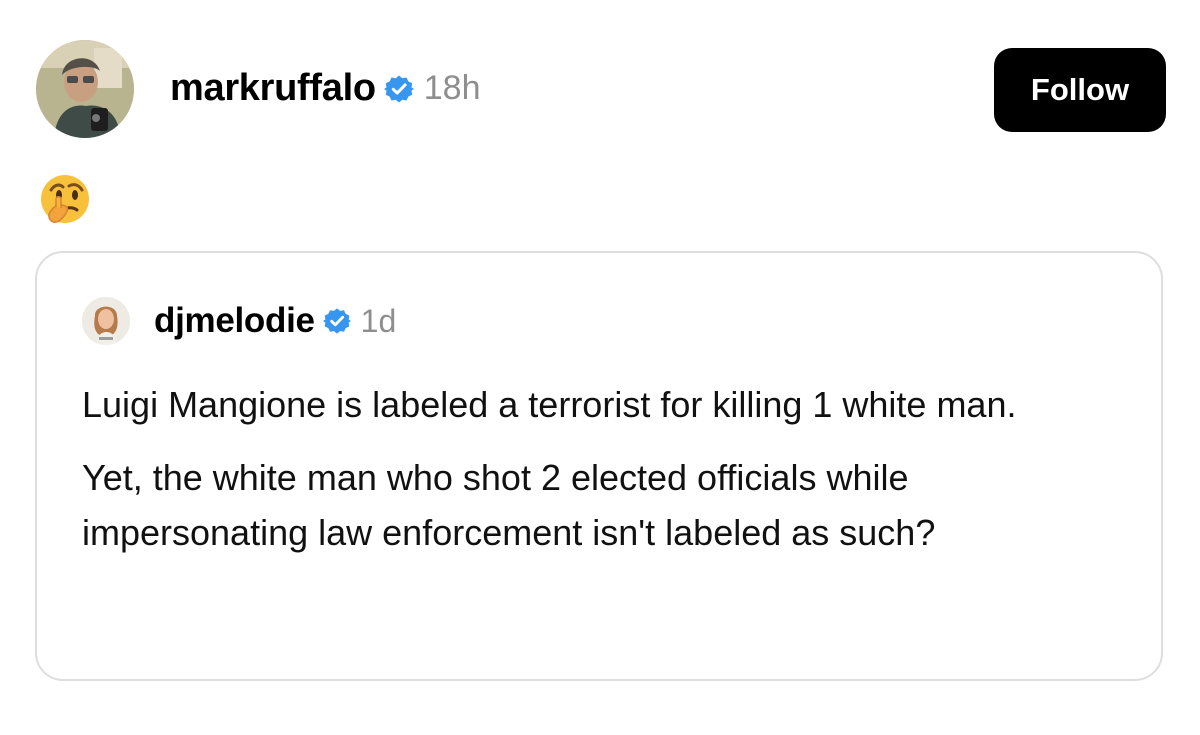 The image size is (1200, 735). I want to click on post-body, so click(66, 198).